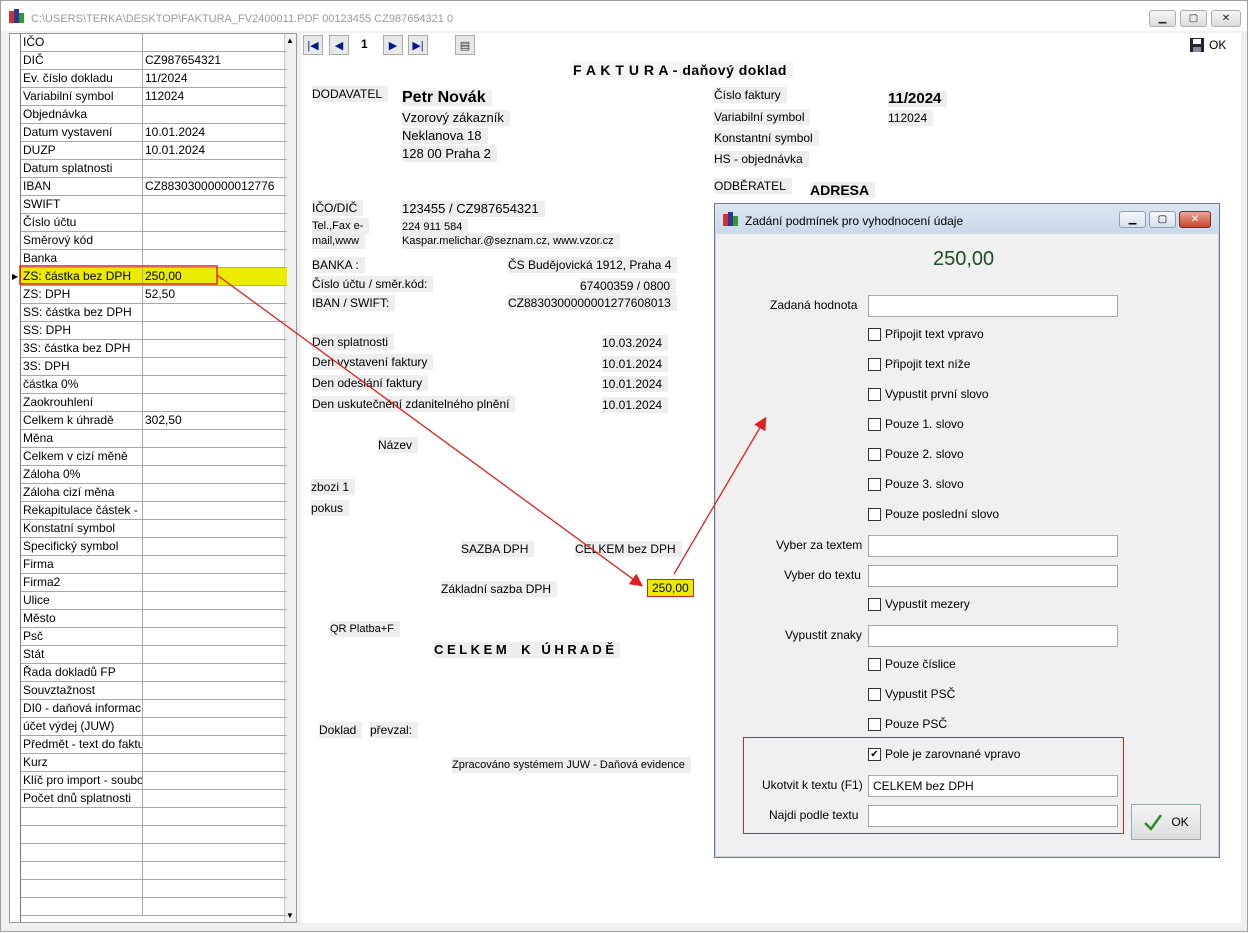 The image size is (1248, 933). What do you see at coordinates (154, 187) in the screenshot?
I see `grid-row: IBAN CZ88303000000012776` at bounding box center [154, 187].